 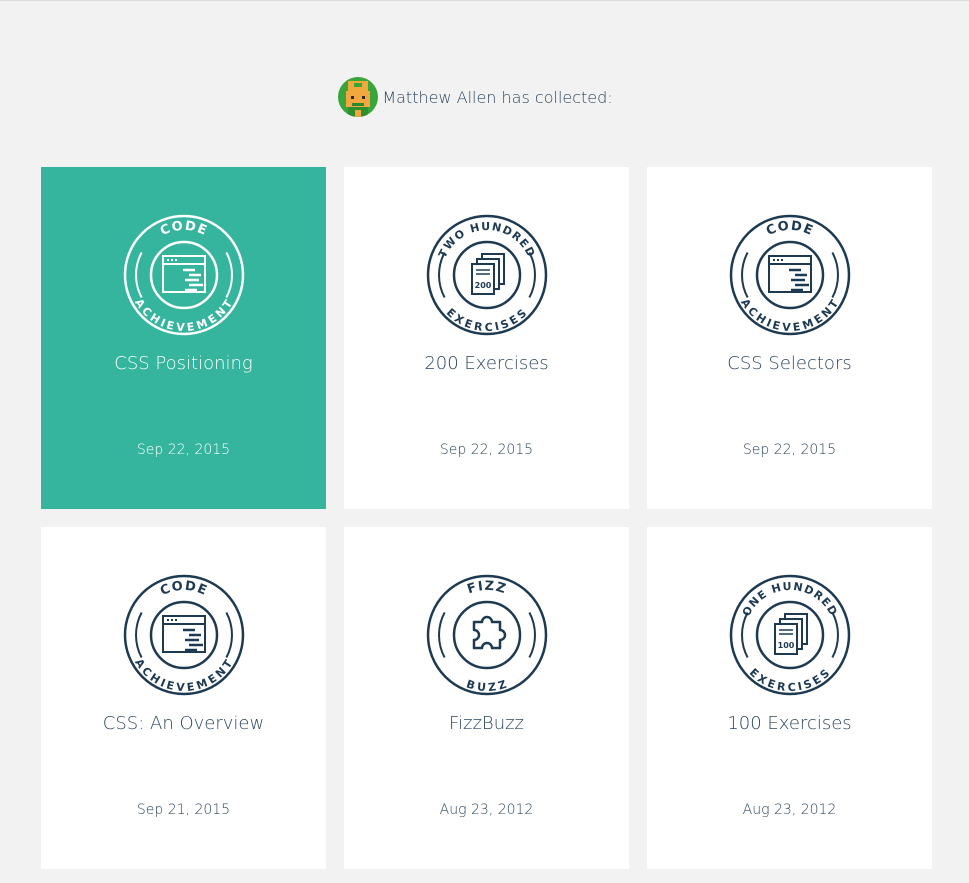 I want to click on exercises-badge-icon: TWO HUNDREDEXERCISES200, so click(x=487, y=275).